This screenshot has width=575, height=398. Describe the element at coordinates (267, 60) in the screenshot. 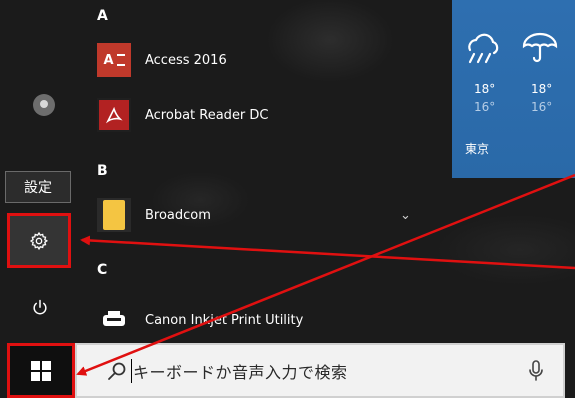

I see `app-item-access: A Access 2016` at that location.